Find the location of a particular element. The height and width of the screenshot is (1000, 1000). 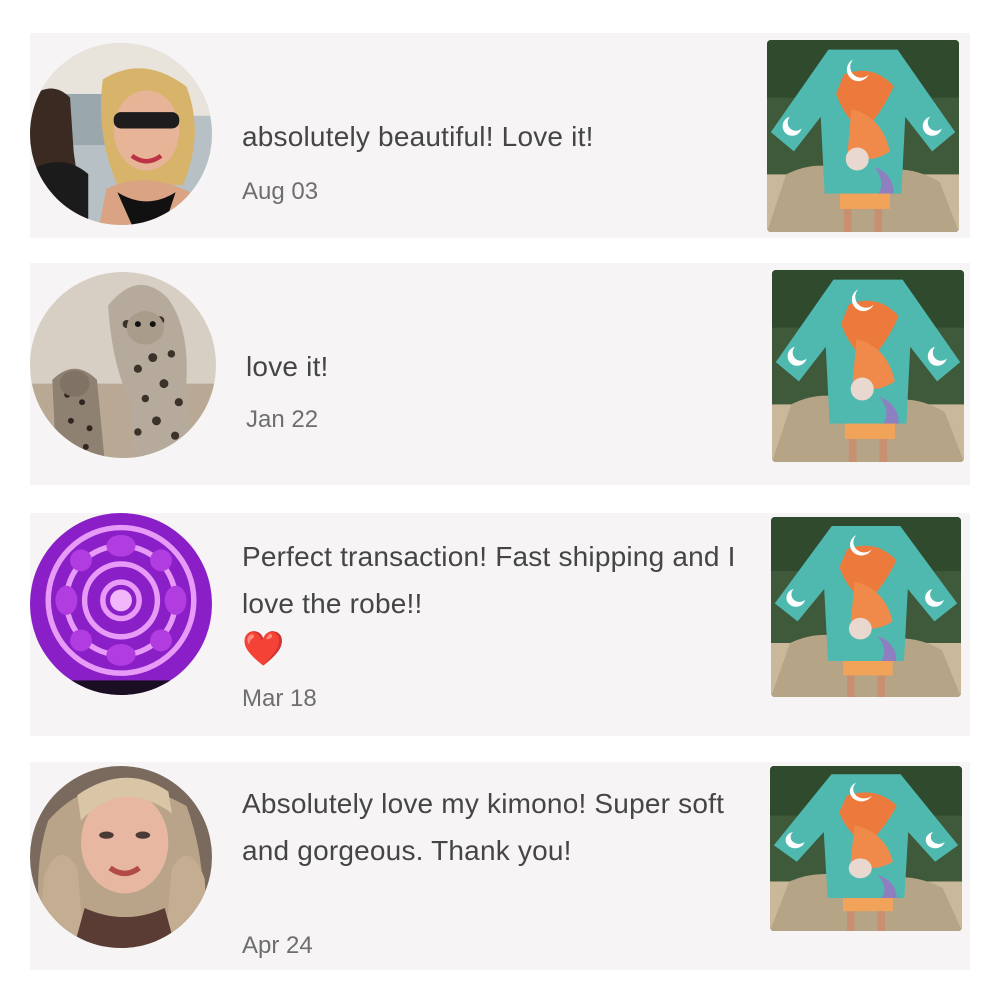

review-date: Apr 24 is located at coordinates (277, 945).